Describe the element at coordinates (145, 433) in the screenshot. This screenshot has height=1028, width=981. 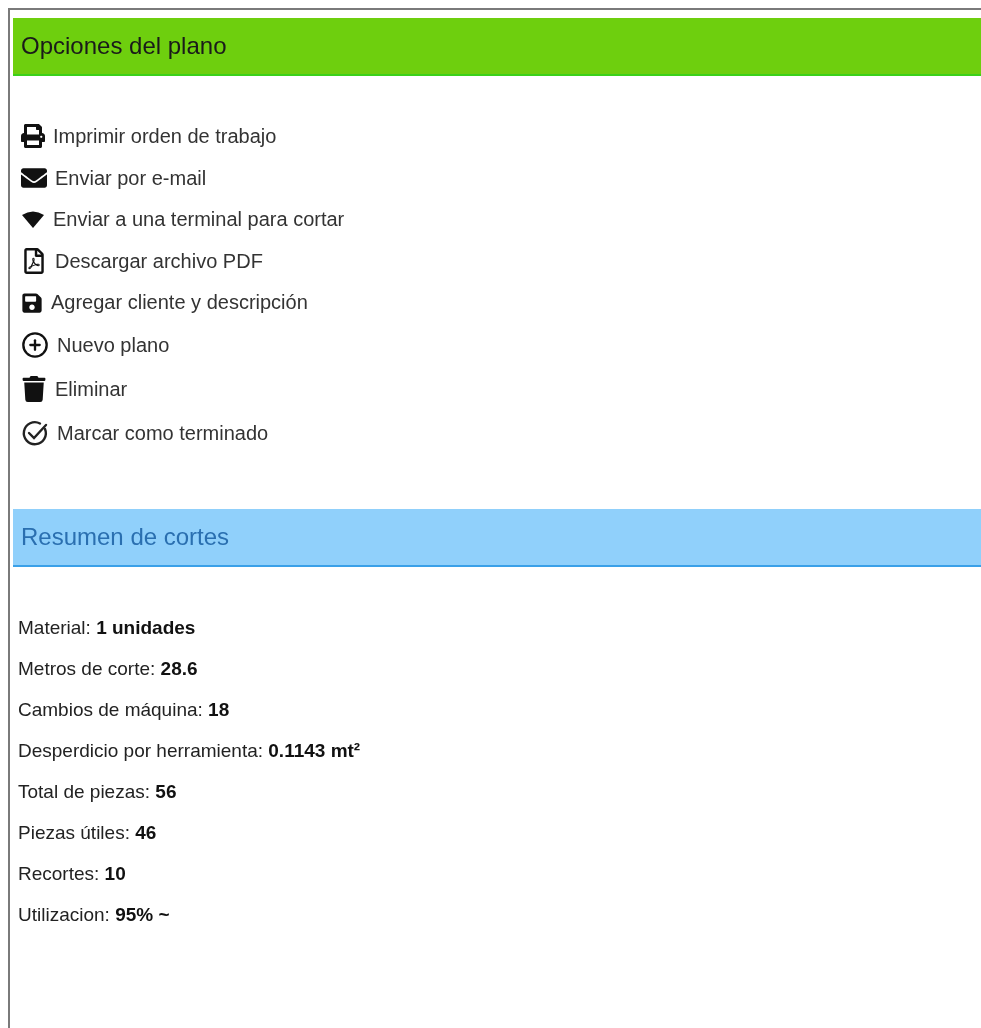
I see `option-link: Marcar como terminado` at that location.